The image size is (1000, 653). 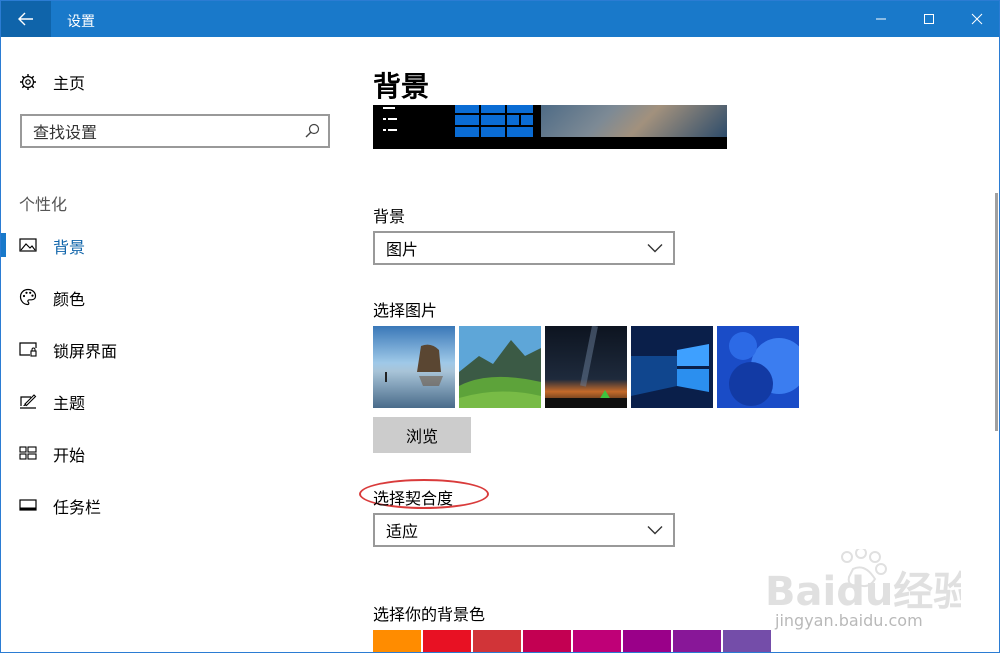 I want to click on sidebar-item-label: 主题, so click(x=69, y=403).